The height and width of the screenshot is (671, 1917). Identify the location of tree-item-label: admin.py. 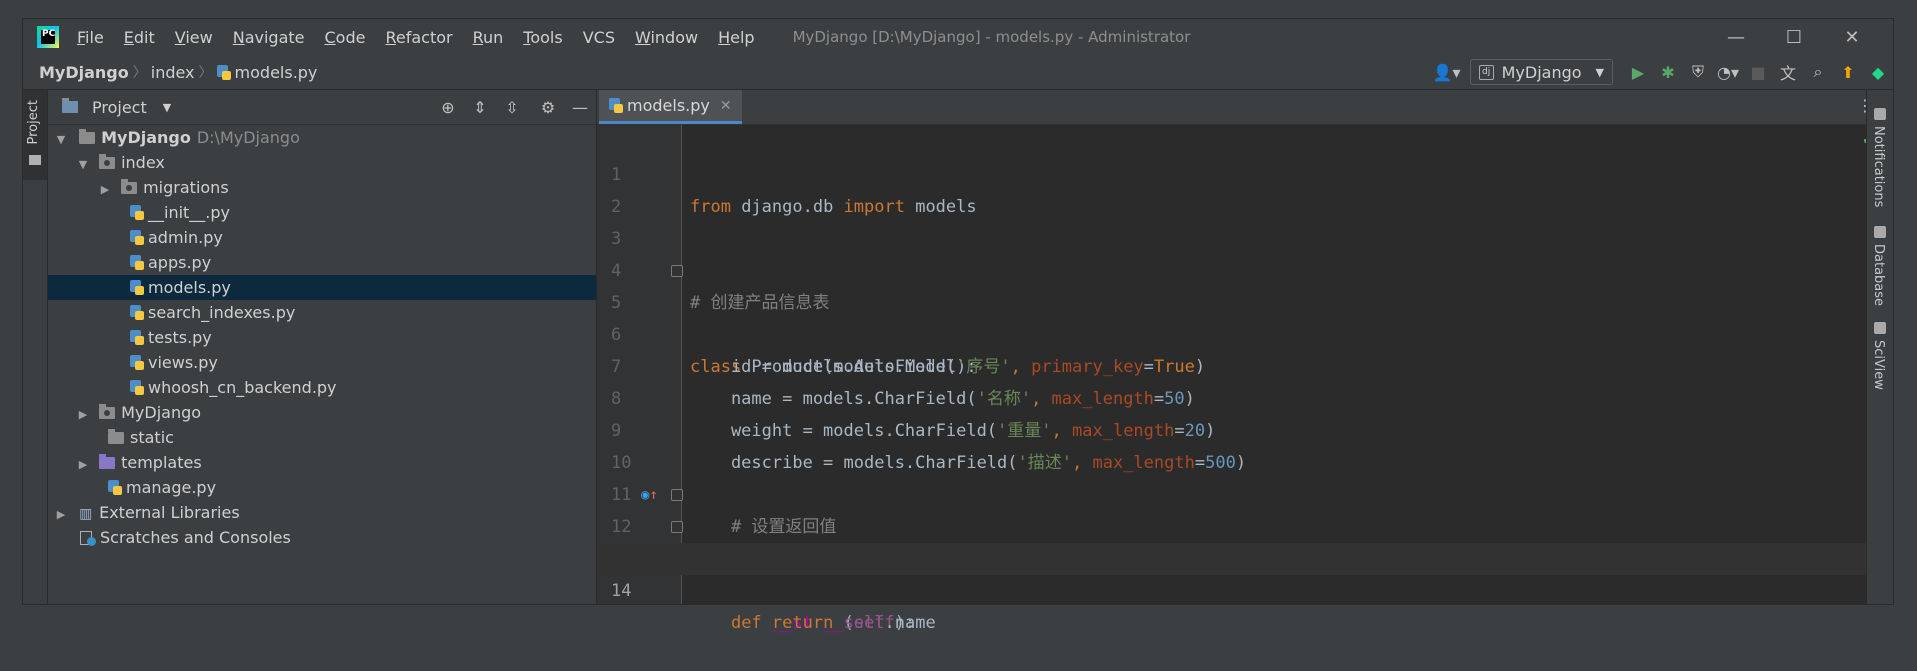
(185, 237).